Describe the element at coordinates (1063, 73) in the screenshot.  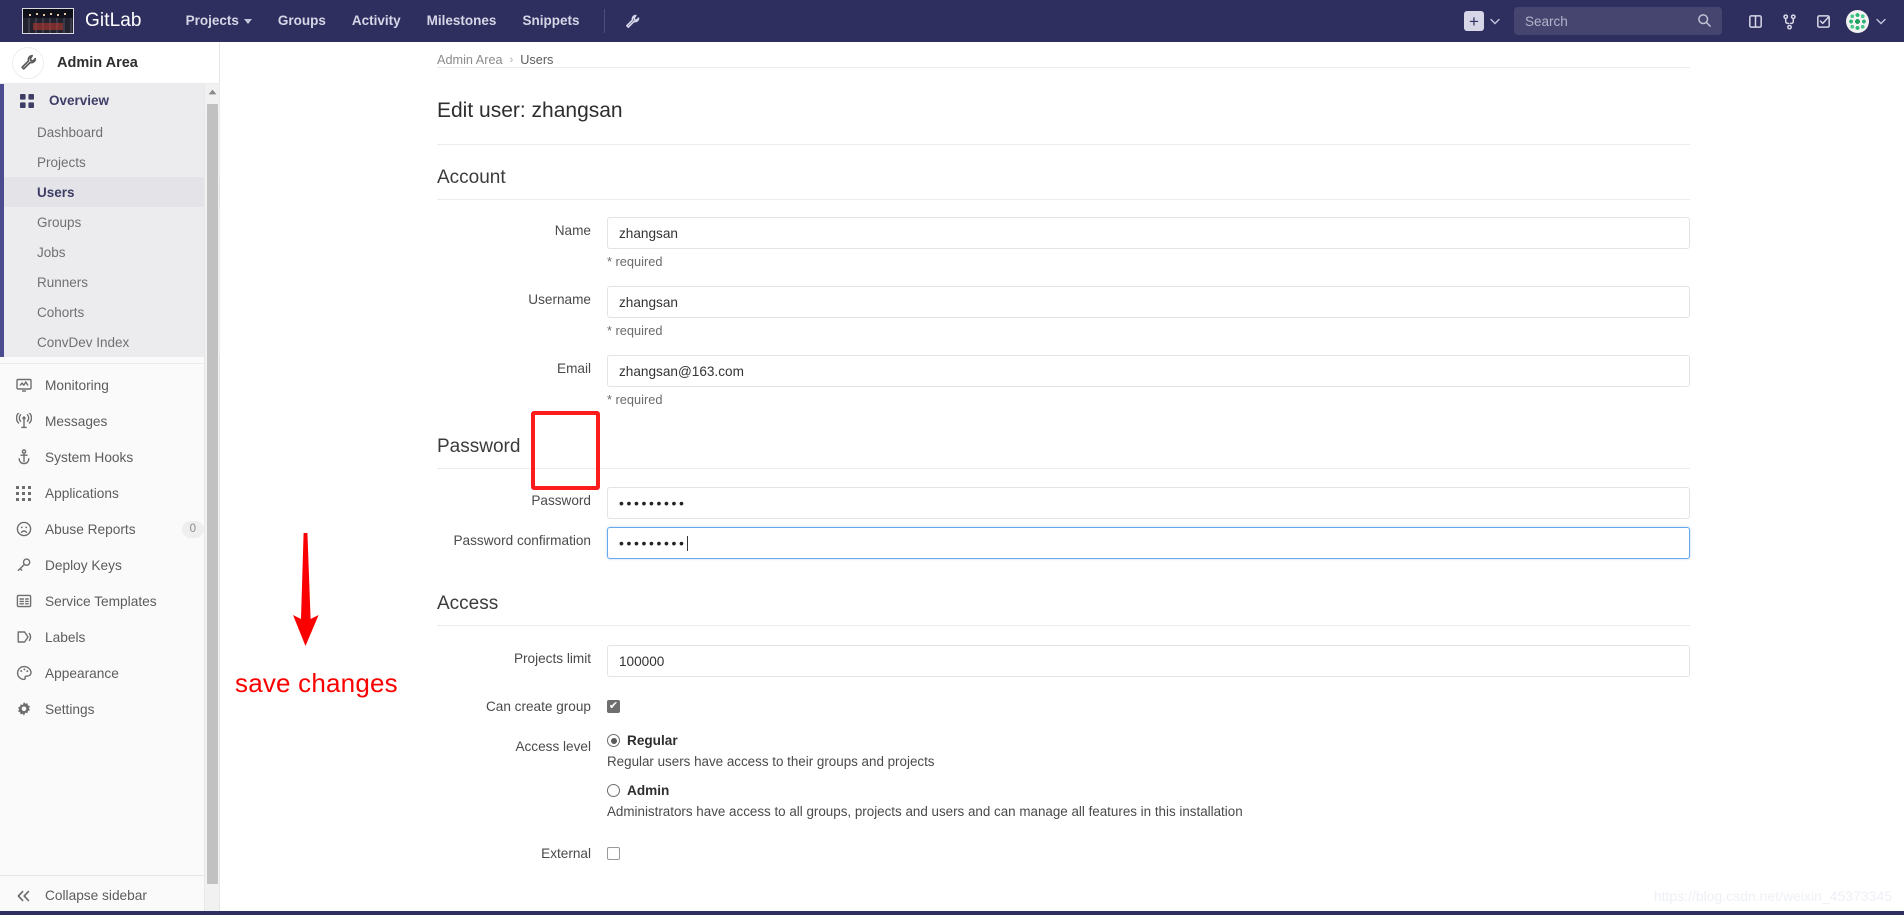
I see `breadcrumb-divider` at that location.